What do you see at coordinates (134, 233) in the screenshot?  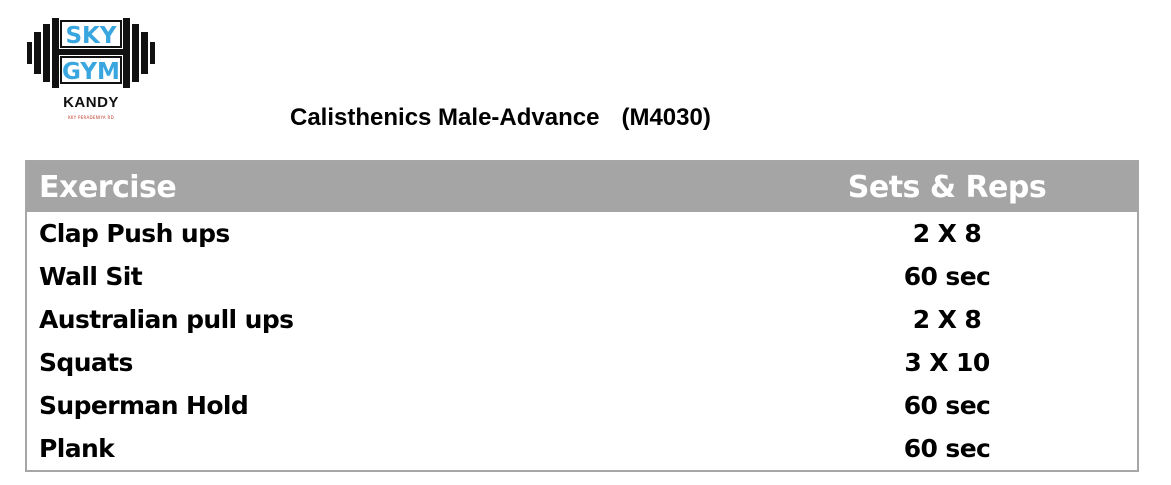 I see `exercise-cell: Clap Push ups` at bounding box center [134, 233].